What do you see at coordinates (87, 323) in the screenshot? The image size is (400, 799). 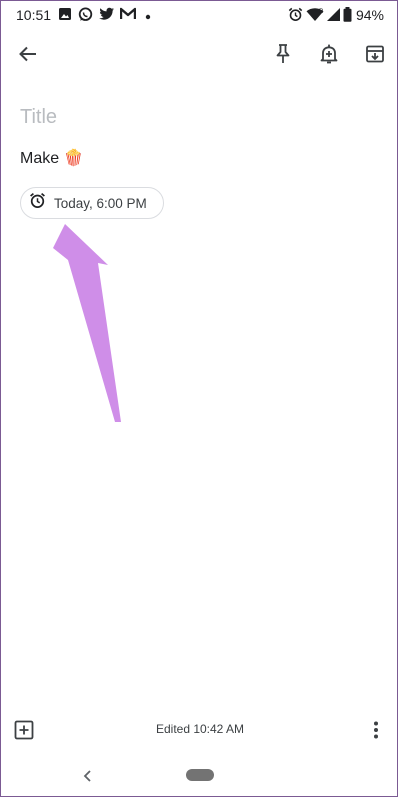 I see `annotation-arrow` at bounding box center [87, 323].